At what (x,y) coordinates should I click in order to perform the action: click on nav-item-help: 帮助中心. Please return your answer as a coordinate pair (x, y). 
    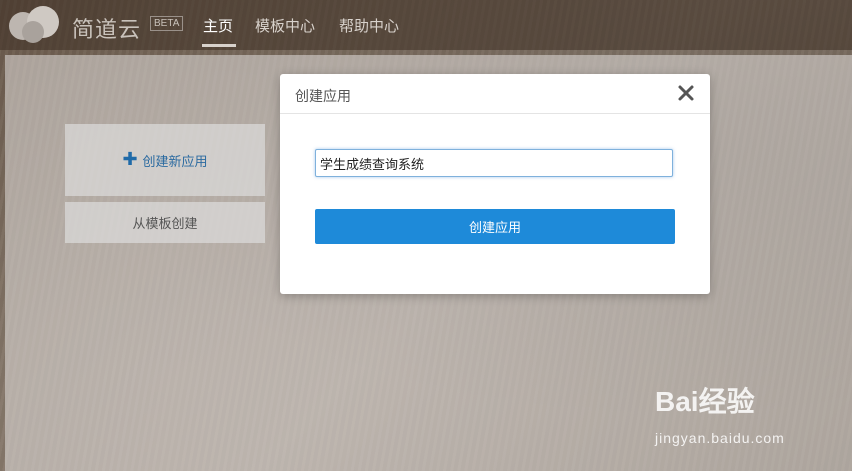
    Looking at the image, I should click on (369, 25).